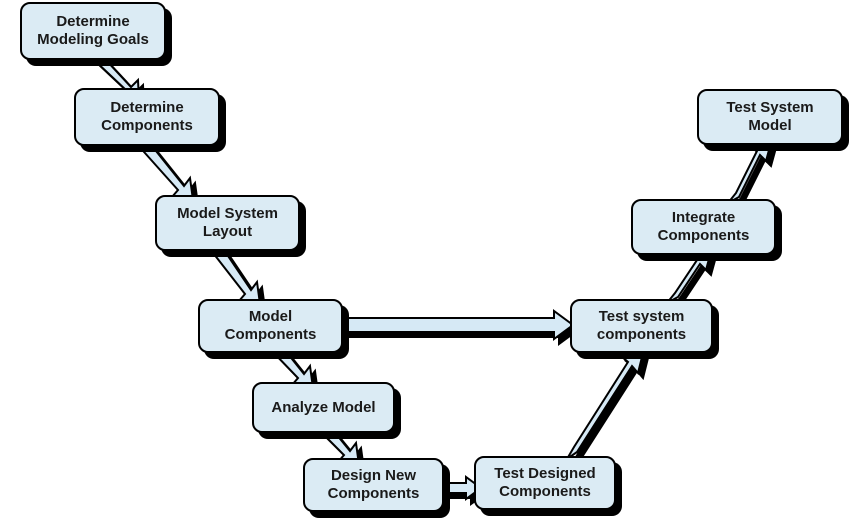 The image size is (856, 528). I want to click on node-test-system-model: Test System Model, so click(770, 117).